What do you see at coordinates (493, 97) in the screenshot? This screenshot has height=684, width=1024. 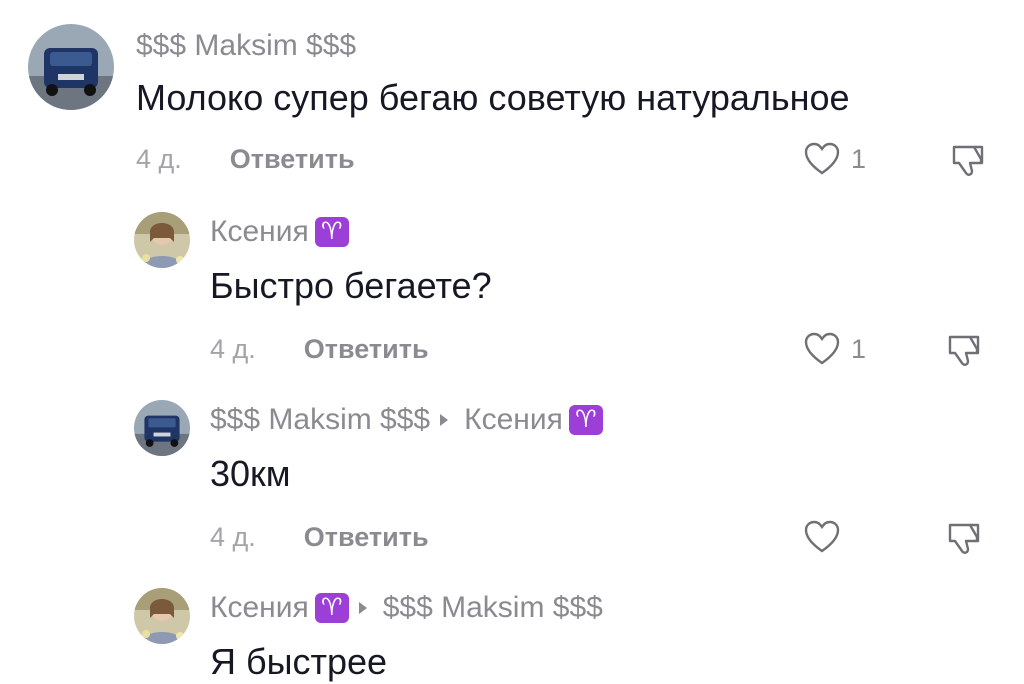 I see `comment-text: Молоко супер бегаю советую натуральное` at bounding box center [493, 97].